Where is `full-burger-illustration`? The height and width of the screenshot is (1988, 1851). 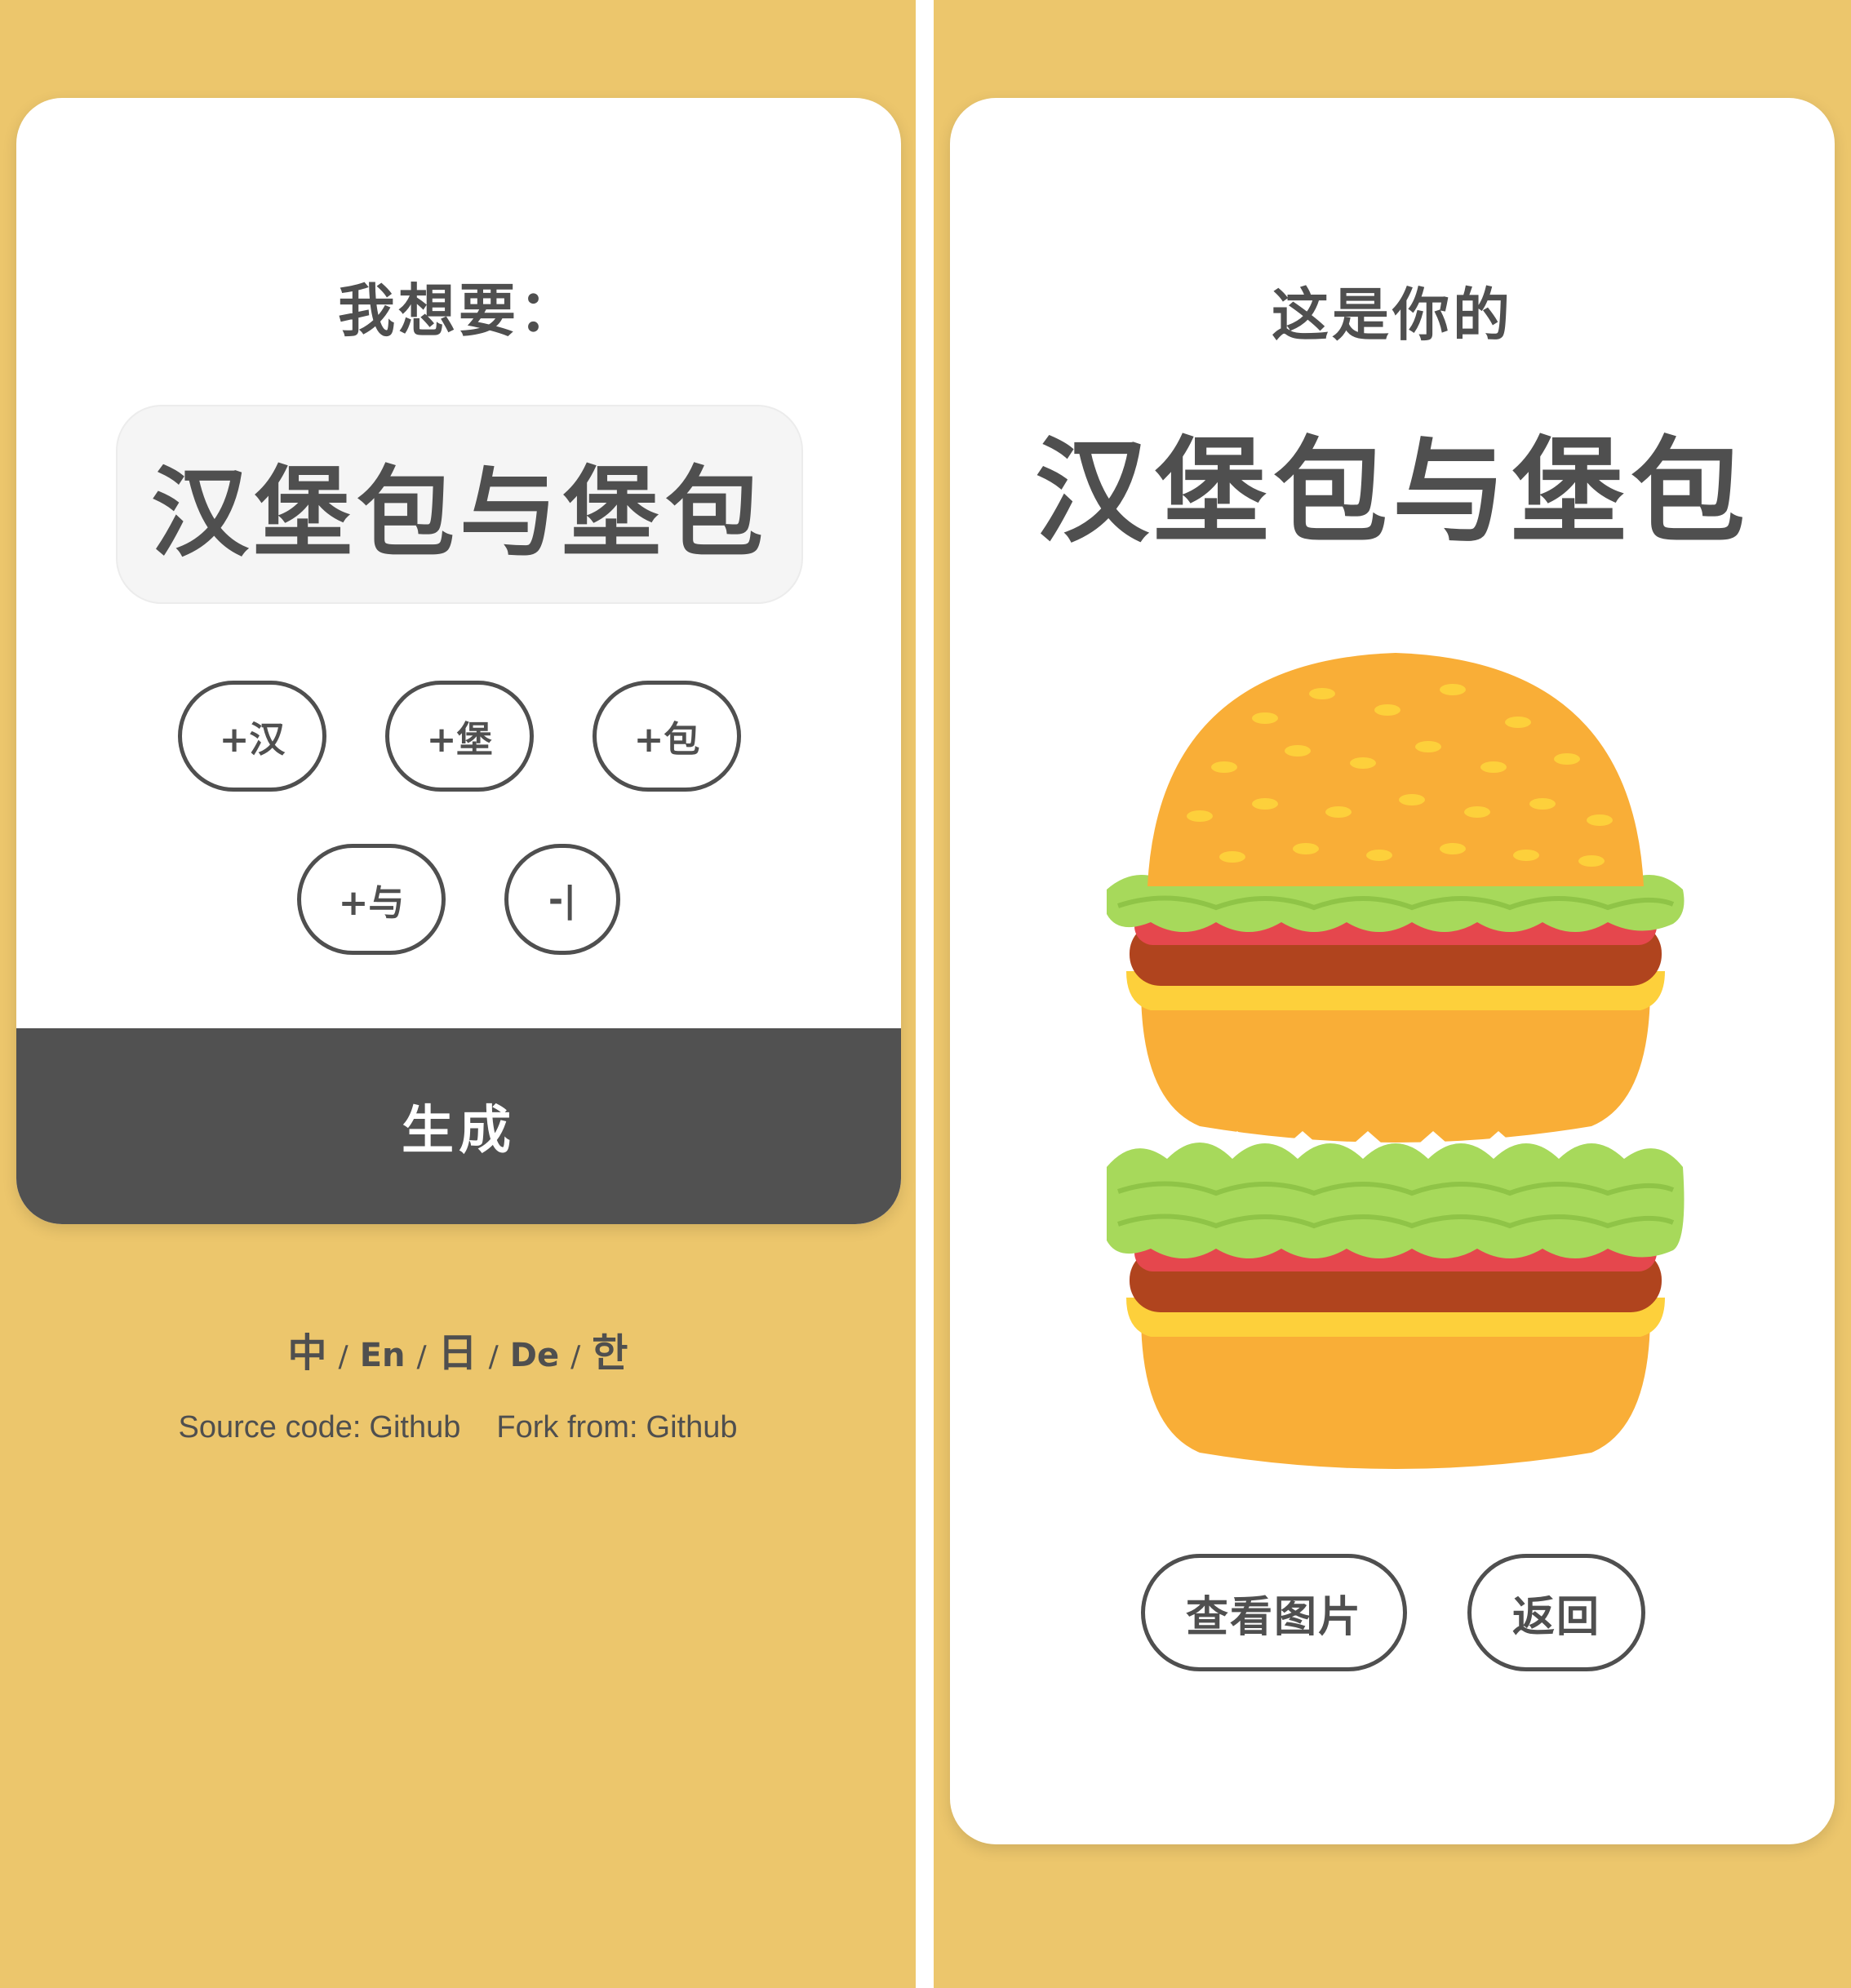
full-burger-illustration is located at coordinates (1396, 898).